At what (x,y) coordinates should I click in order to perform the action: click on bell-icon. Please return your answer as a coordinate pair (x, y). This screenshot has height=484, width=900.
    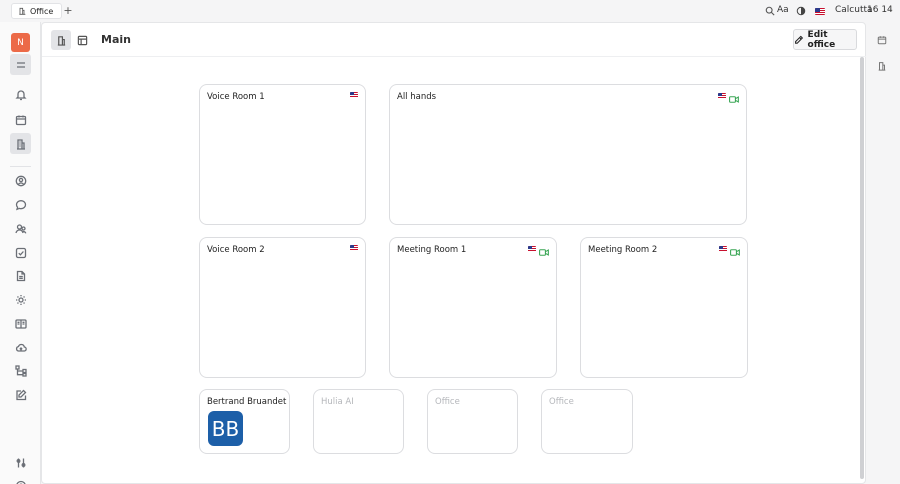
    Looking at the image, I should click on (20, 94).